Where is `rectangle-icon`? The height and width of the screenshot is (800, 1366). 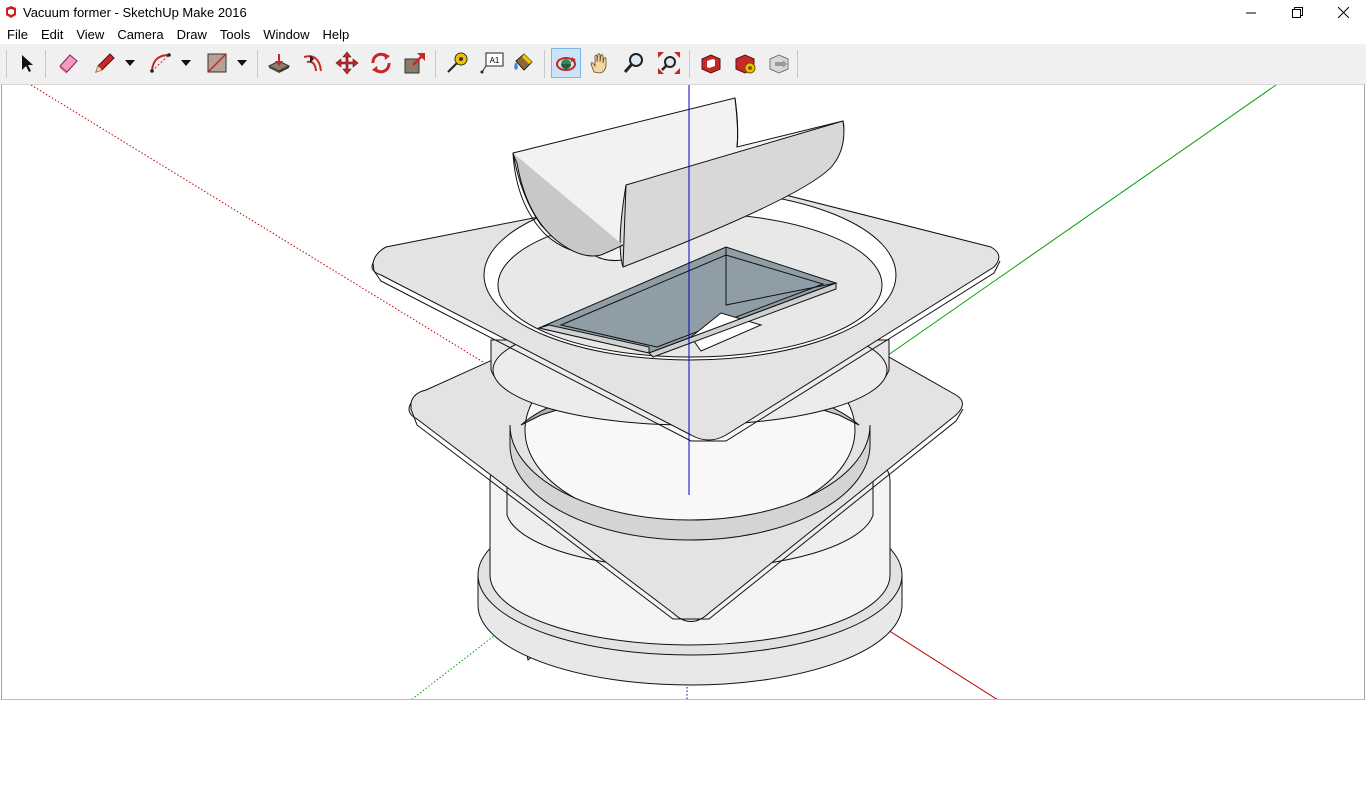 rectangle-icon is located at coordinates (217, 63).